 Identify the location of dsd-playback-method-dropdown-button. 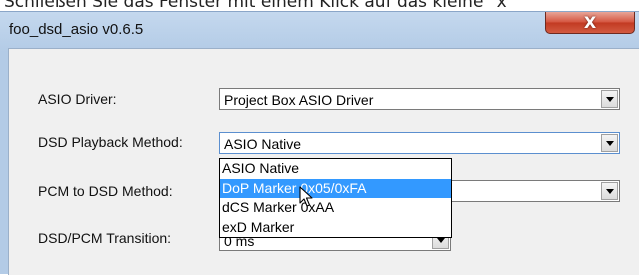
(609, 143).